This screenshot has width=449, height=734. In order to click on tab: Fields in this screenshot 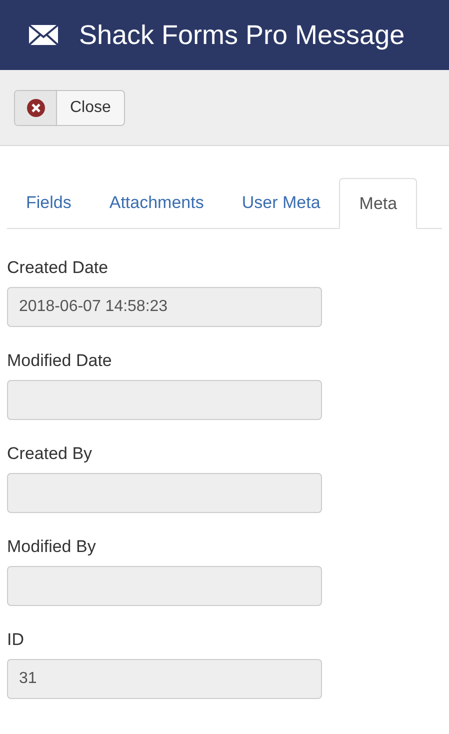, I will do `click(48, 202)`.